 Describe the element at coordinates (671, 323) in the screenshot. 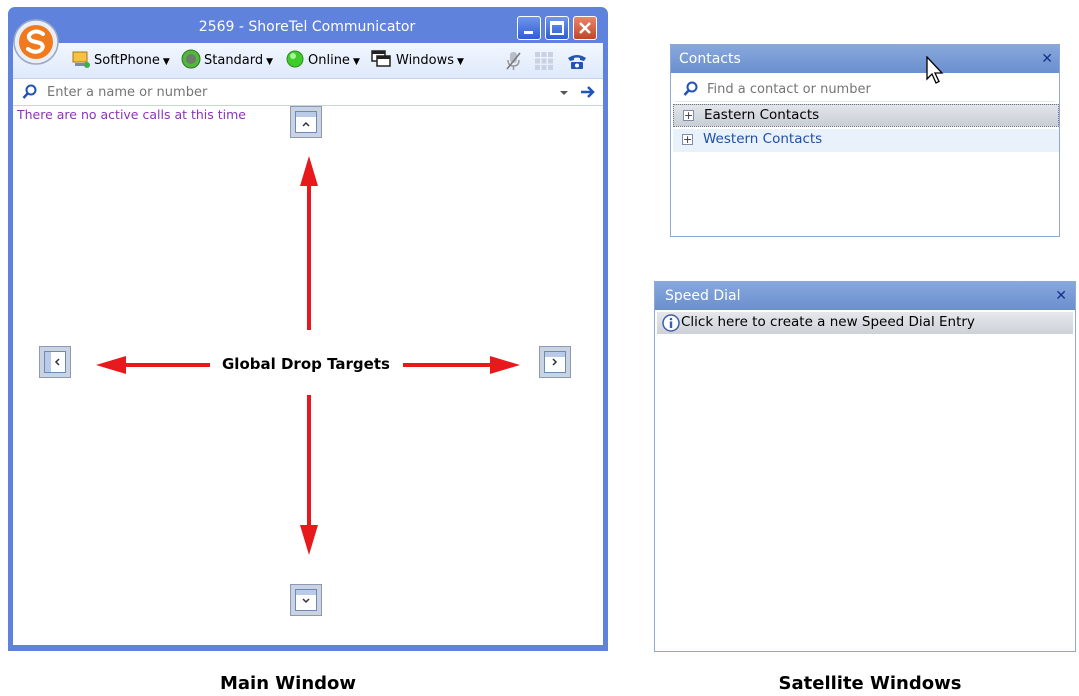

I see `info-icon` at that location.